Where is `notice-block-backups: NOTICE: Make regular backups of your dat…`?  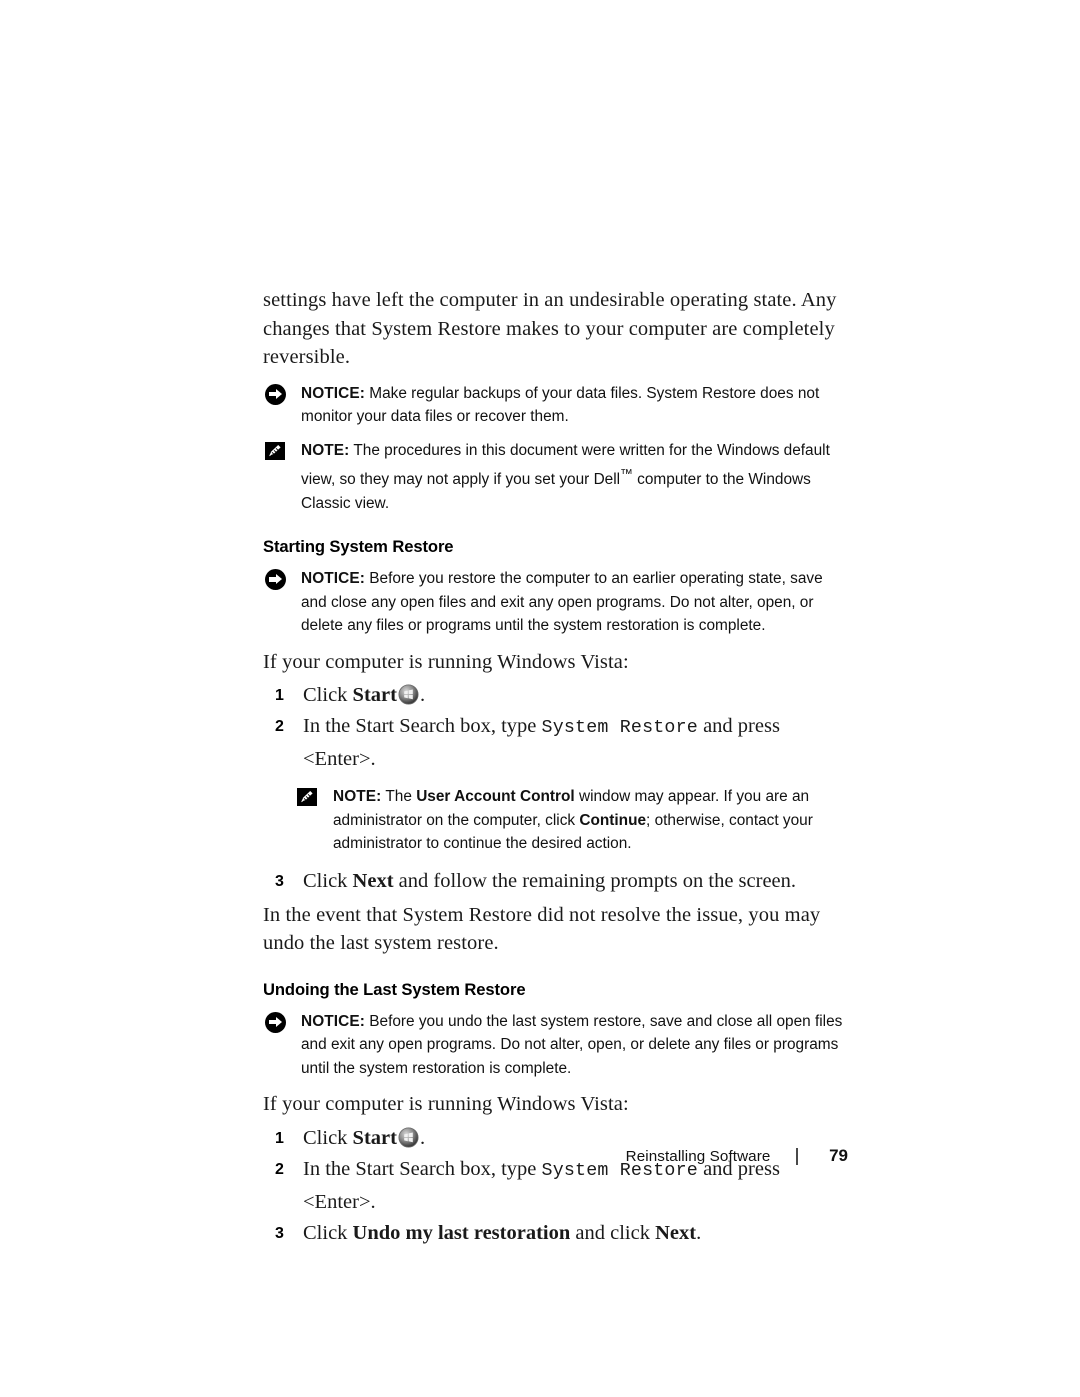 notice-block-backups: NOTICE: Make regular backups of your dat… is located at coordinates (555, 405).